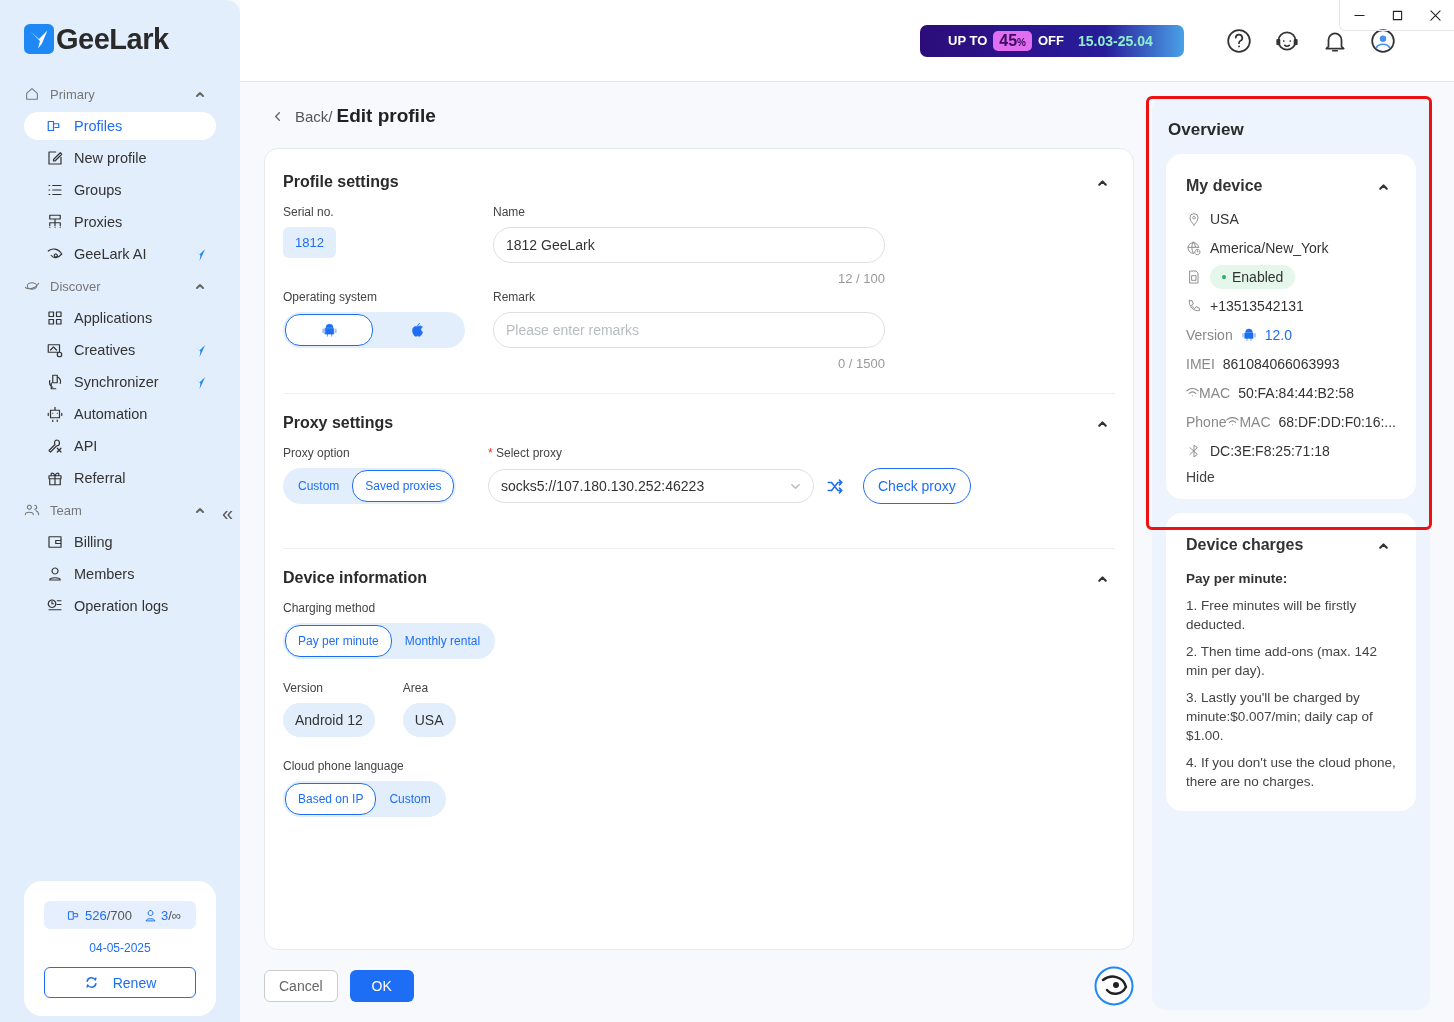  What do you see at coordinates (120, 190) in the screenshot?
I see `nav-item: Groups` at bounding box center [120, 190].